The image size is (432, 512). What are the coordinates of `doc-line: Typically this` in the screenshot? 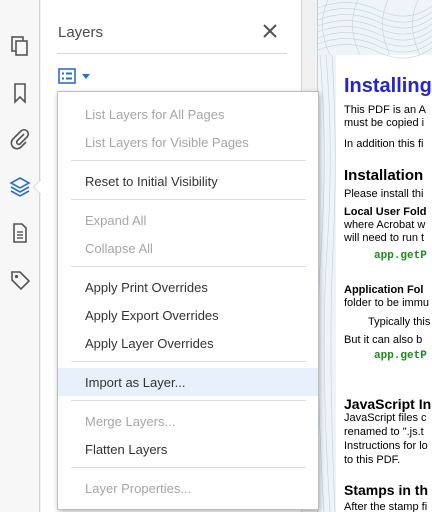 It's located at (399, 322).